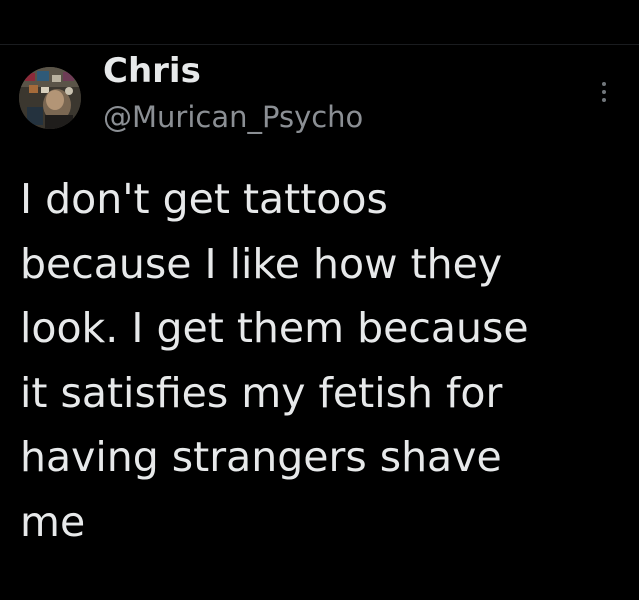 The image size is (639, 600). Describe the element at coordinates (204, 199) in the screenshot. I see `tweet-text-line: I don't get tattoos` at that location.